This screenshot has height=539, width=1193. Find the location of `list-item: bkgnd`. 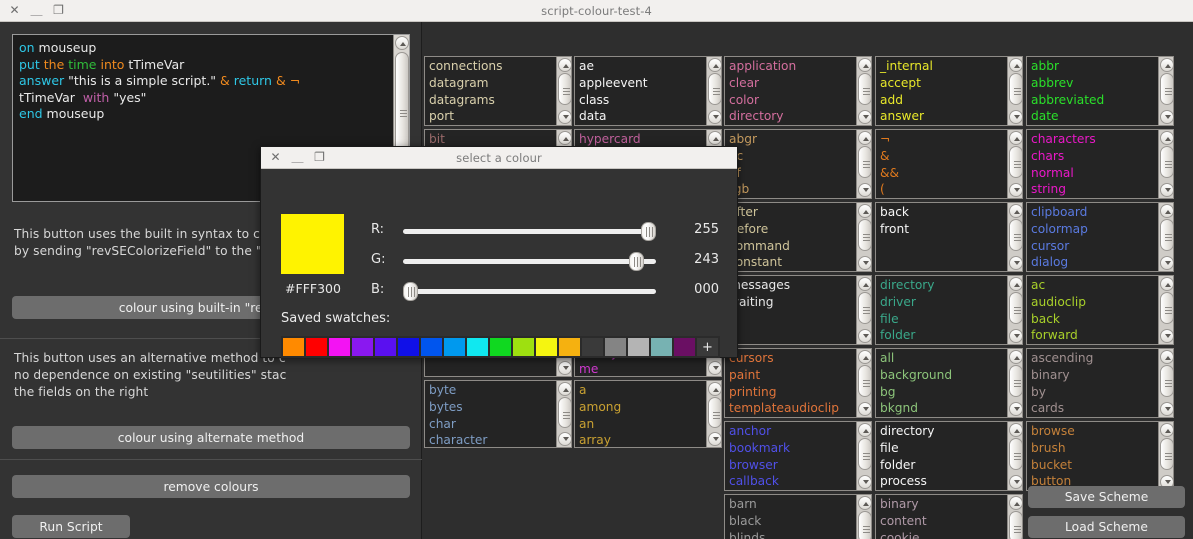

list-item: bkgnd is located at coordinates (941, 408).